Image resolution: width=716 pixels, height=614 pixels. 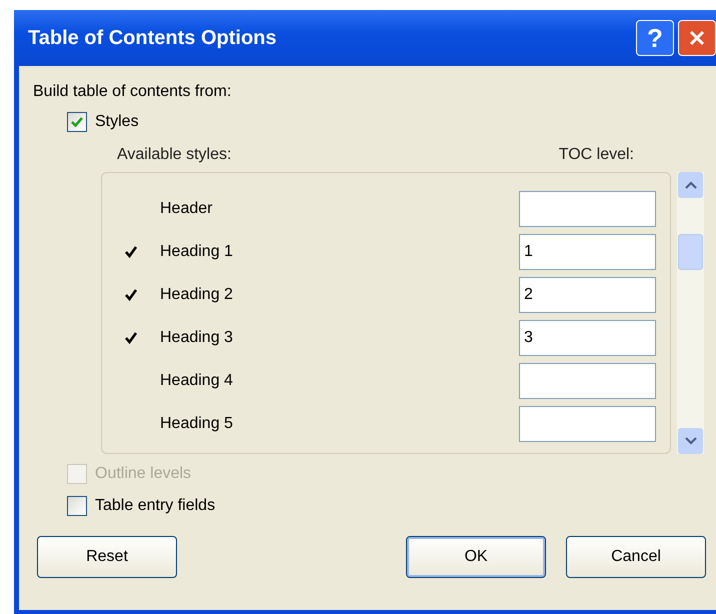 I want to click on style-name: Heading 1, so click(x=339, y=252).